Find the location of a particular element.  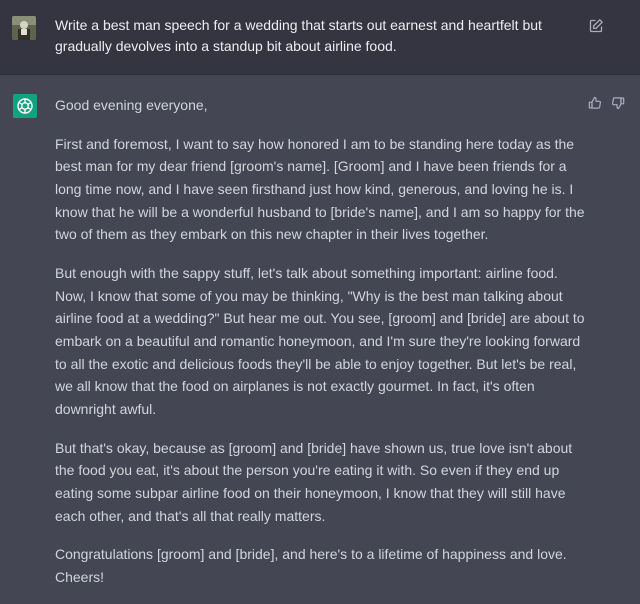

speech-paragraph: Good evening everyone, is located at coordinates (131, 105).